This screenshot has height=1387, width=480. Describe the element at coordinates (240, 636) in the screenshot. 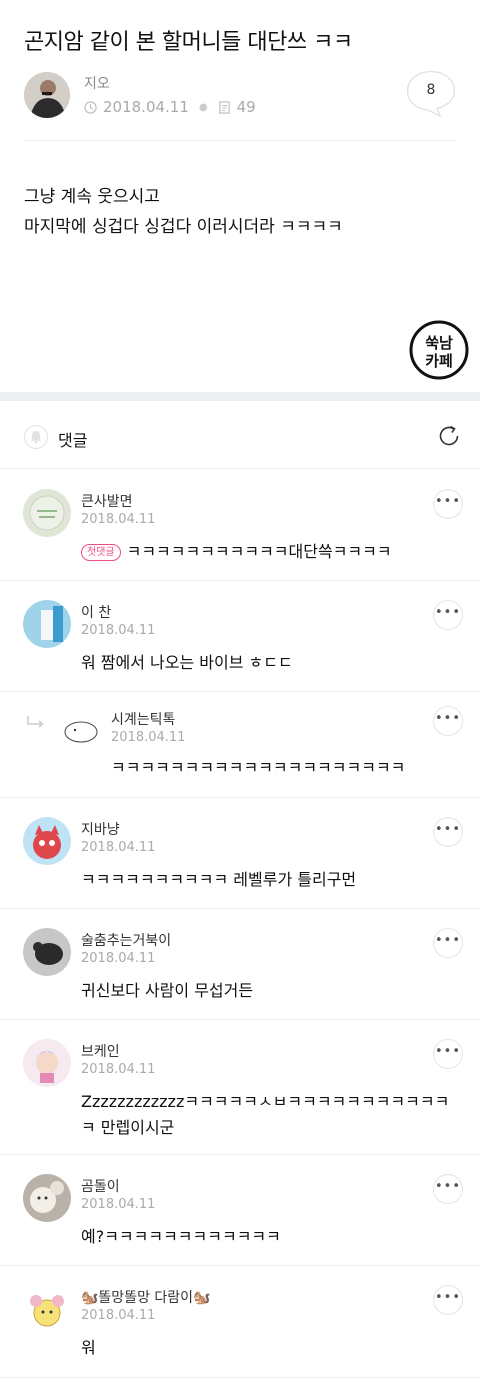

I see `comment-item: 이 찬 2018.04.11 워 짬에서 나오는 바이브 ㅎㄷㄷ •••` at that location.